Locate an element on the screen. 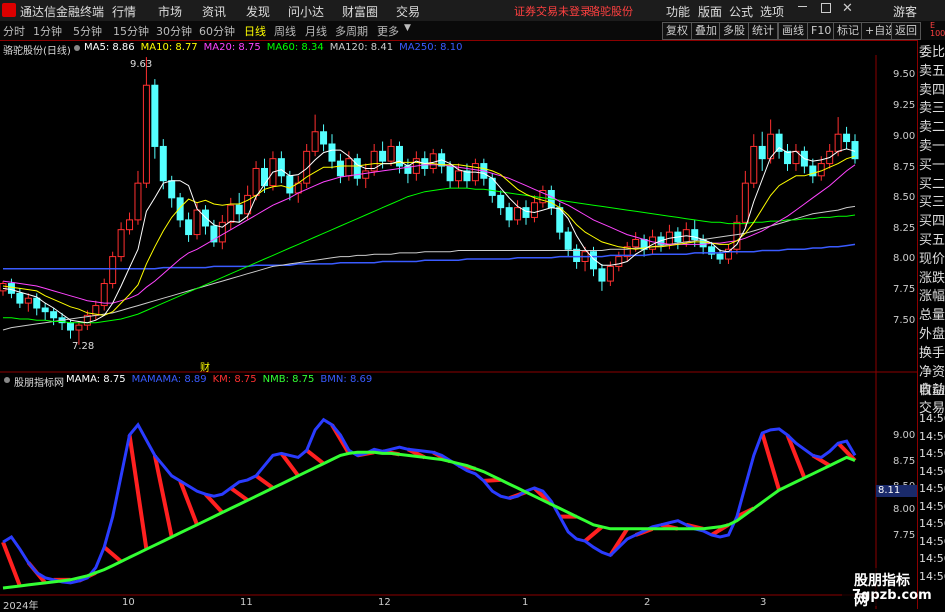  guest-label: 游客 is located at coordinates (905, 11).